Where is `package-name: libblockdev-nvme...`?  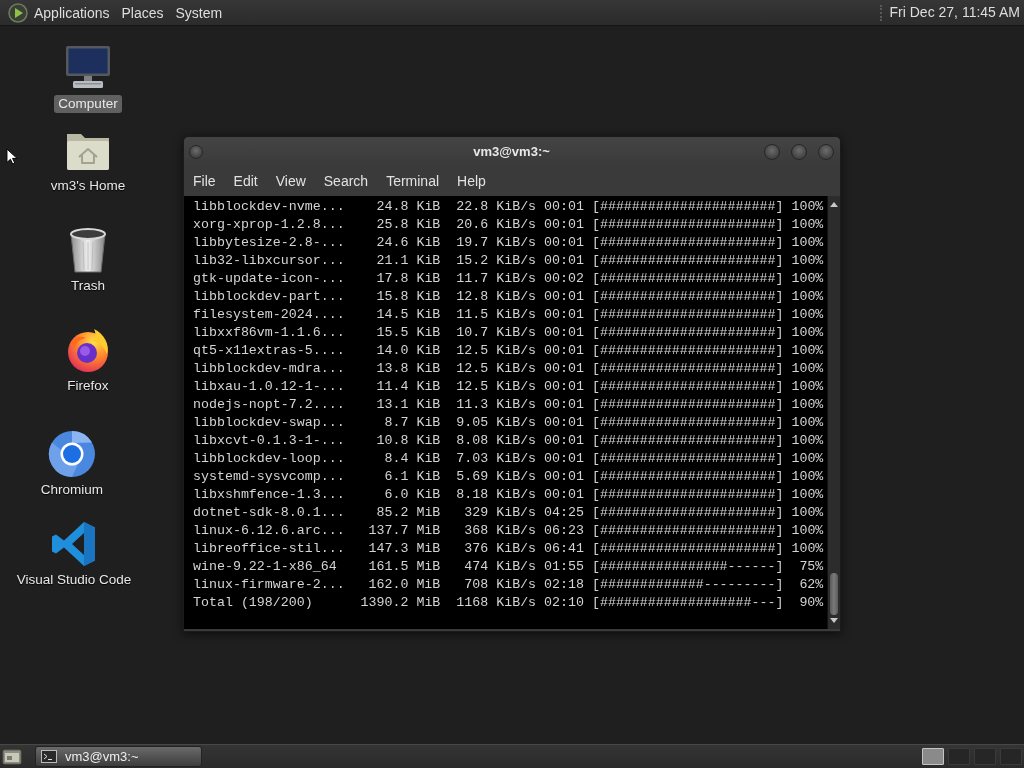
package-name: libblockdev-nvme... is located at coordinates (269, 207).